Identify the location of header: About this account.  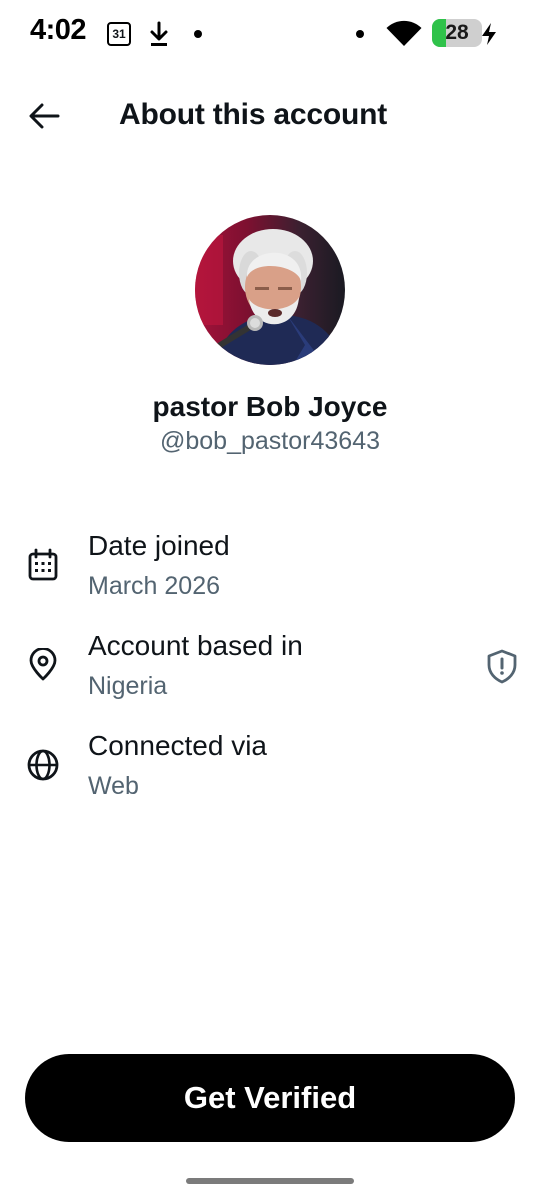
(270, 116).